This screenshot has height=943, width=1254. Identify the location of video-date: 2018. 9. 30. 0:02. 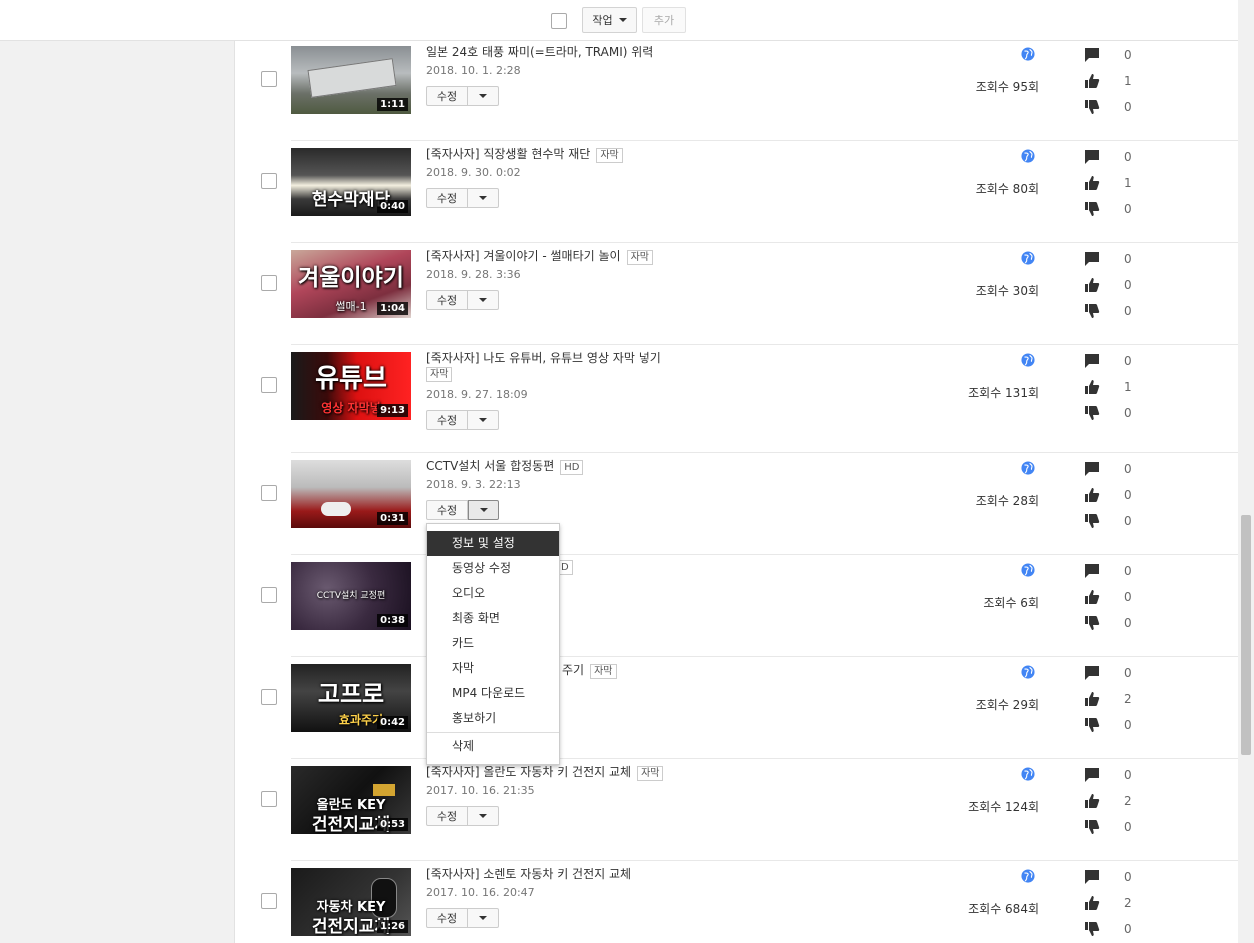
(473, 172).